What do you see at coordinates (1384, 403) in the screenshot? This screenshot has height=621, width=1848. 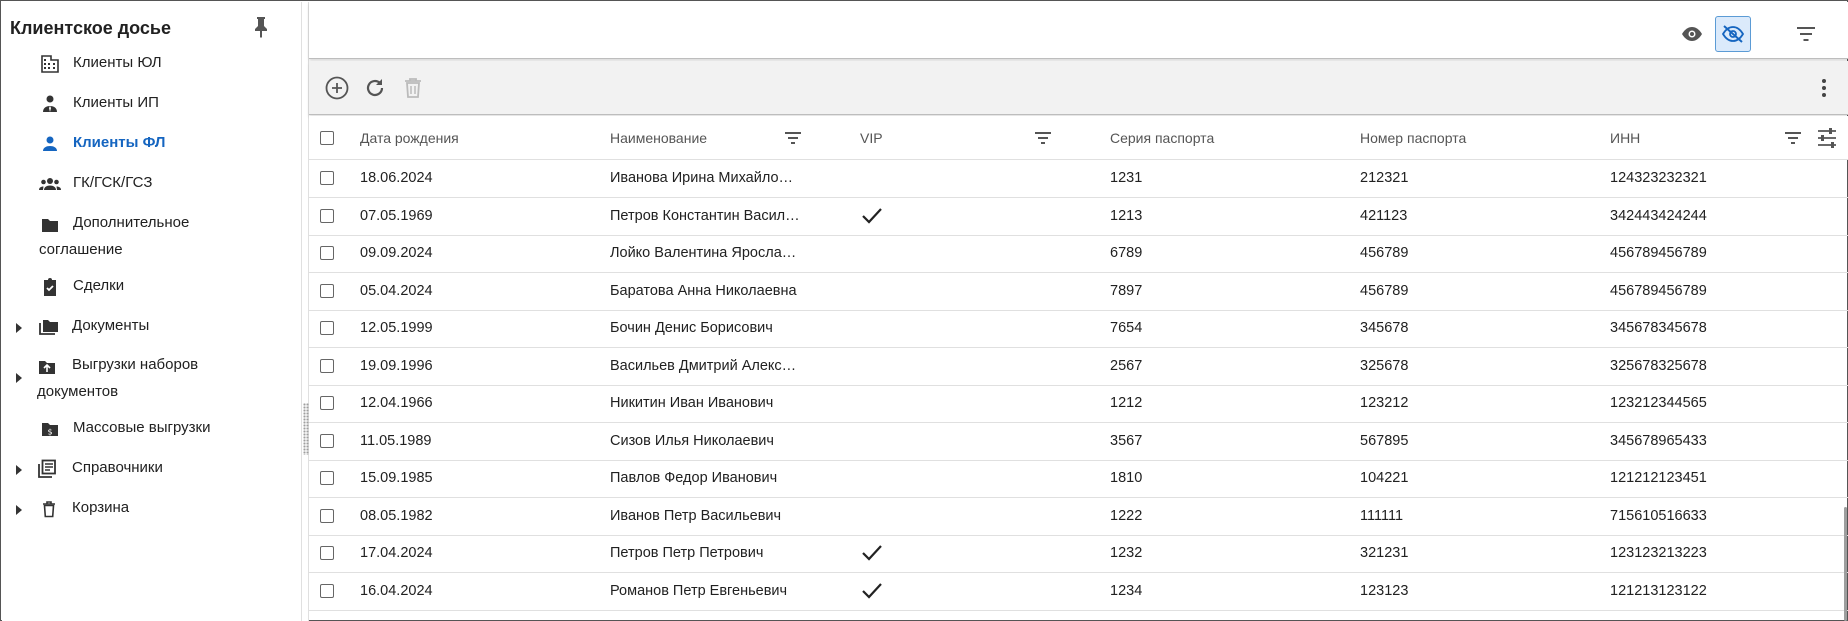 I see `cell-passport-number: 123212` at bounding box center [1384, 403].